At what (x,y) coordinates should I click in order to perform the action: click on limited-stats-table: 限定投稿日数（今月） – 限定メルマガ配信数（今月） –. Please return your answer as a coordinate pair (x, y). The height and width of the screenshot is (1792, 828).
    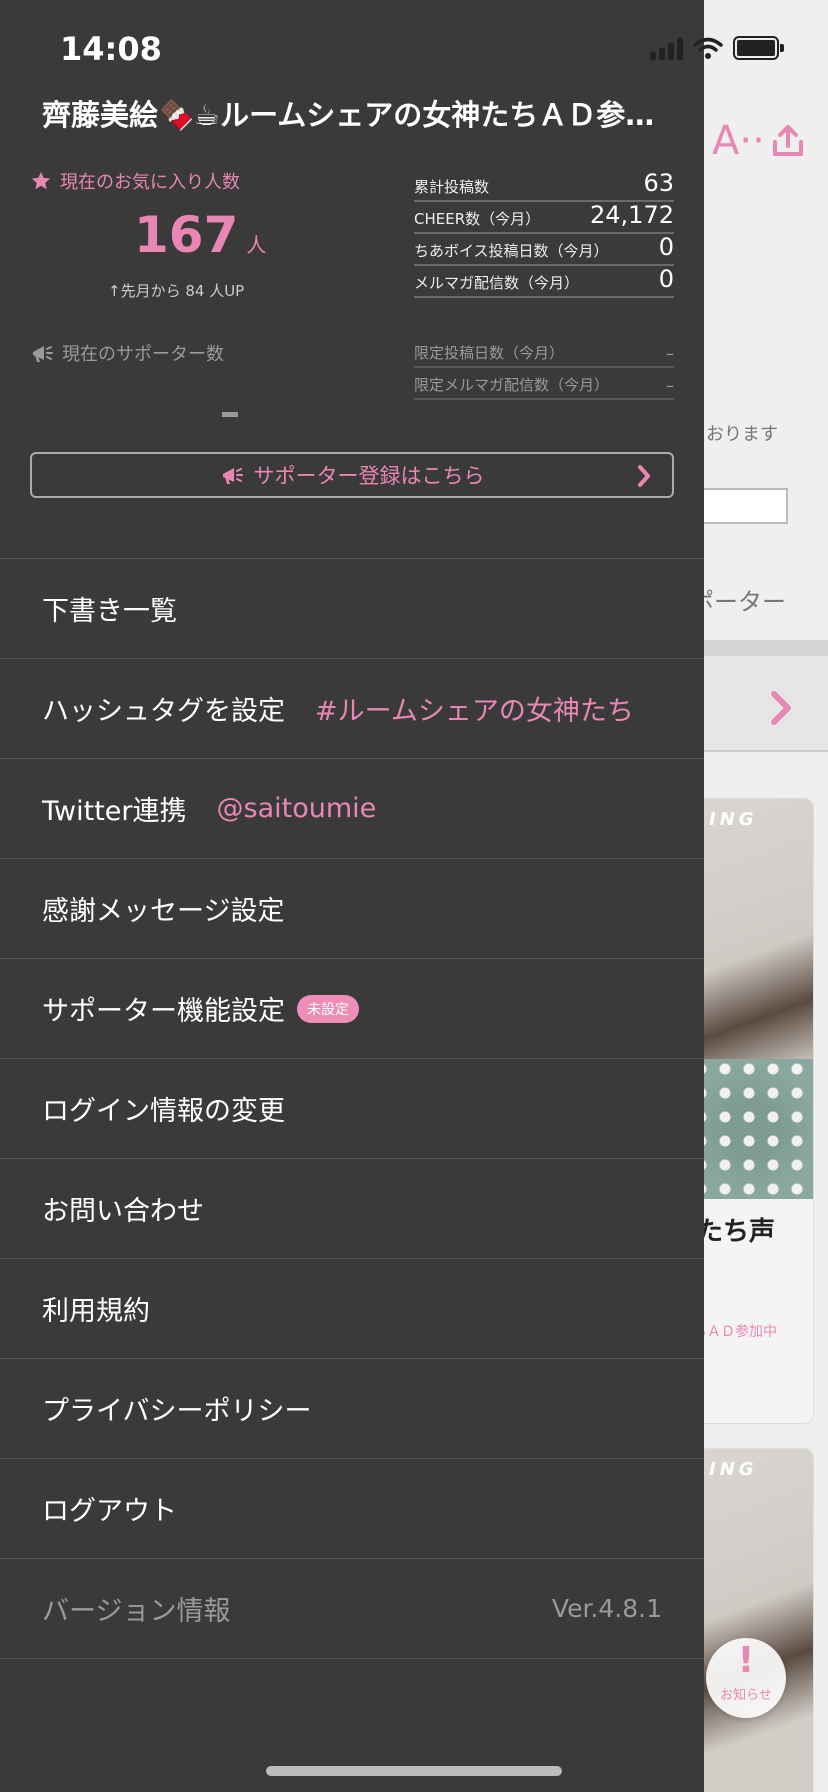
    Looking at the image, I should click on (544, 368).